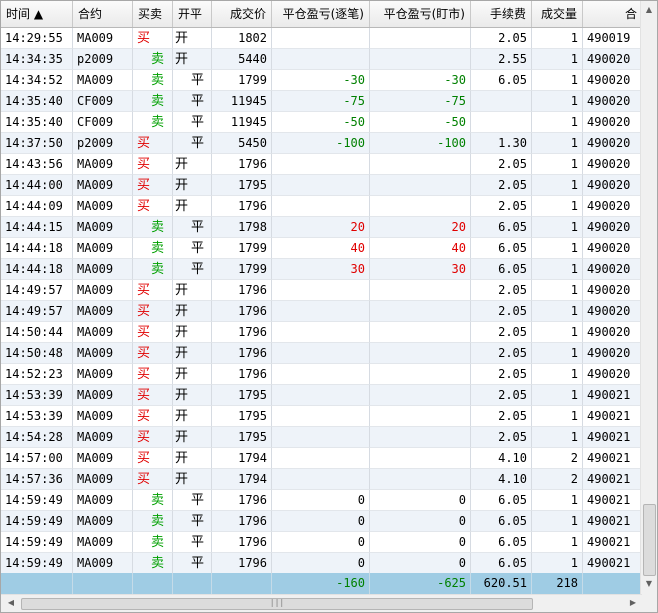 This screenshot has height=613, width=658. I want to click on cell-time: 14:44:15, so click(37, 227).